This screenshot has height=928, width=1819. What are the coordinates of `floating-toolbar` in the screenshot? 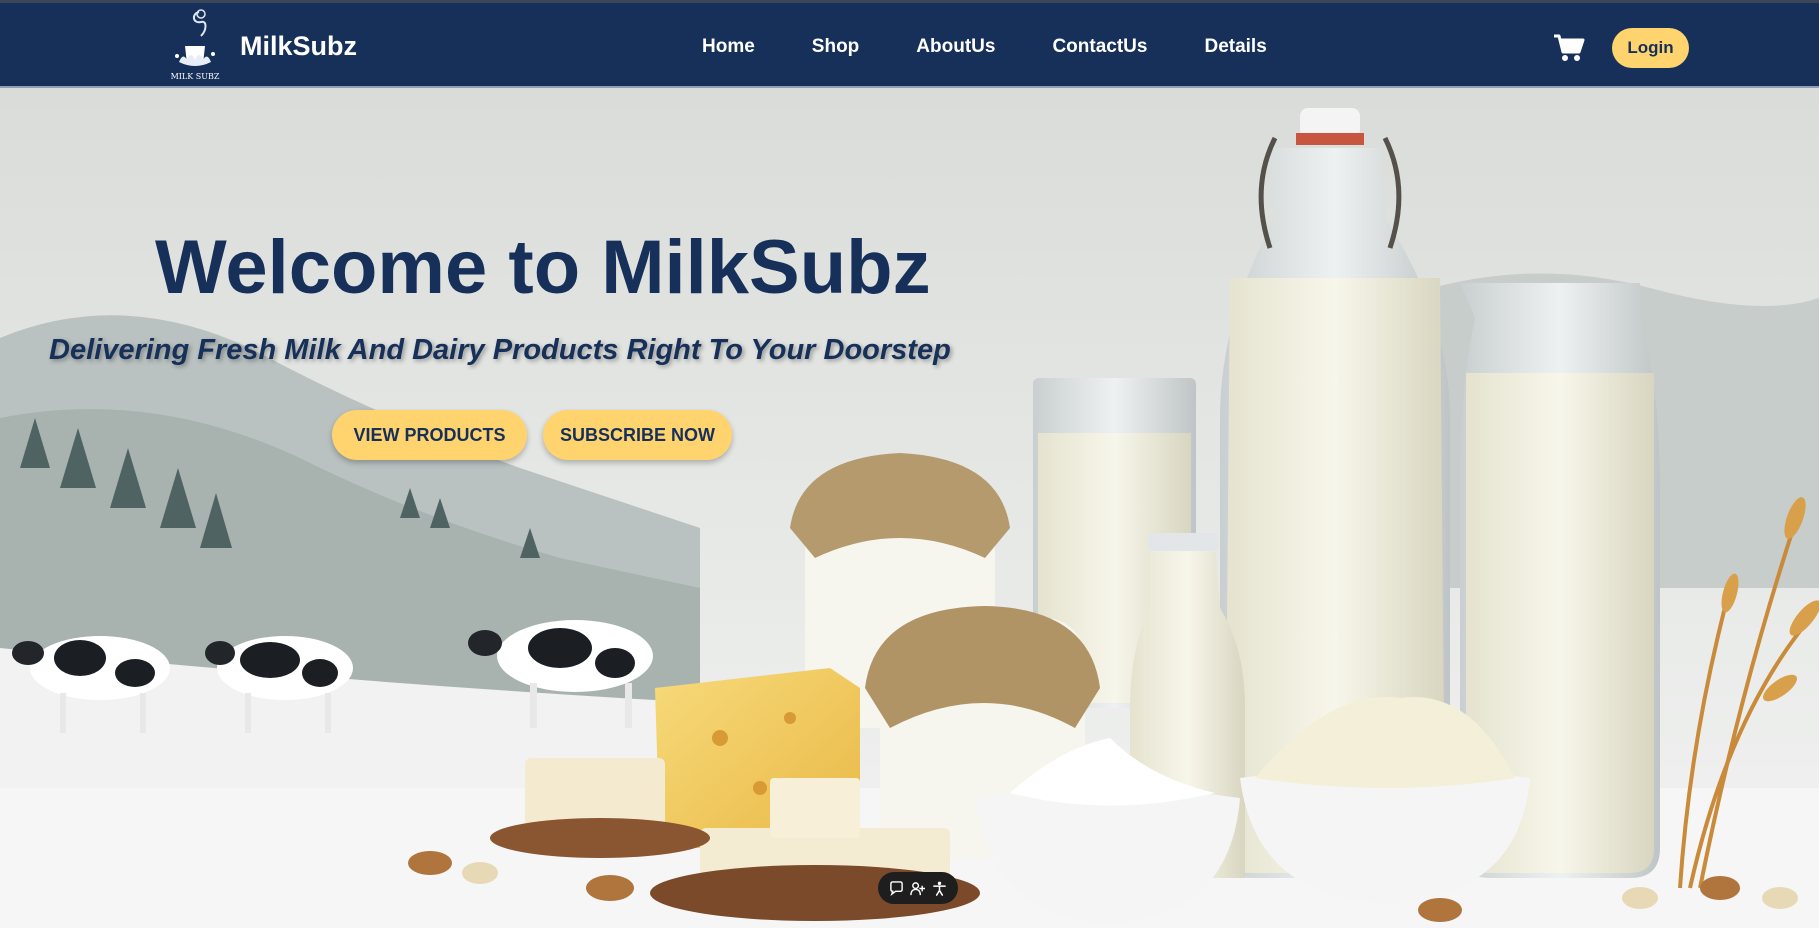 It's located at (918, 888).